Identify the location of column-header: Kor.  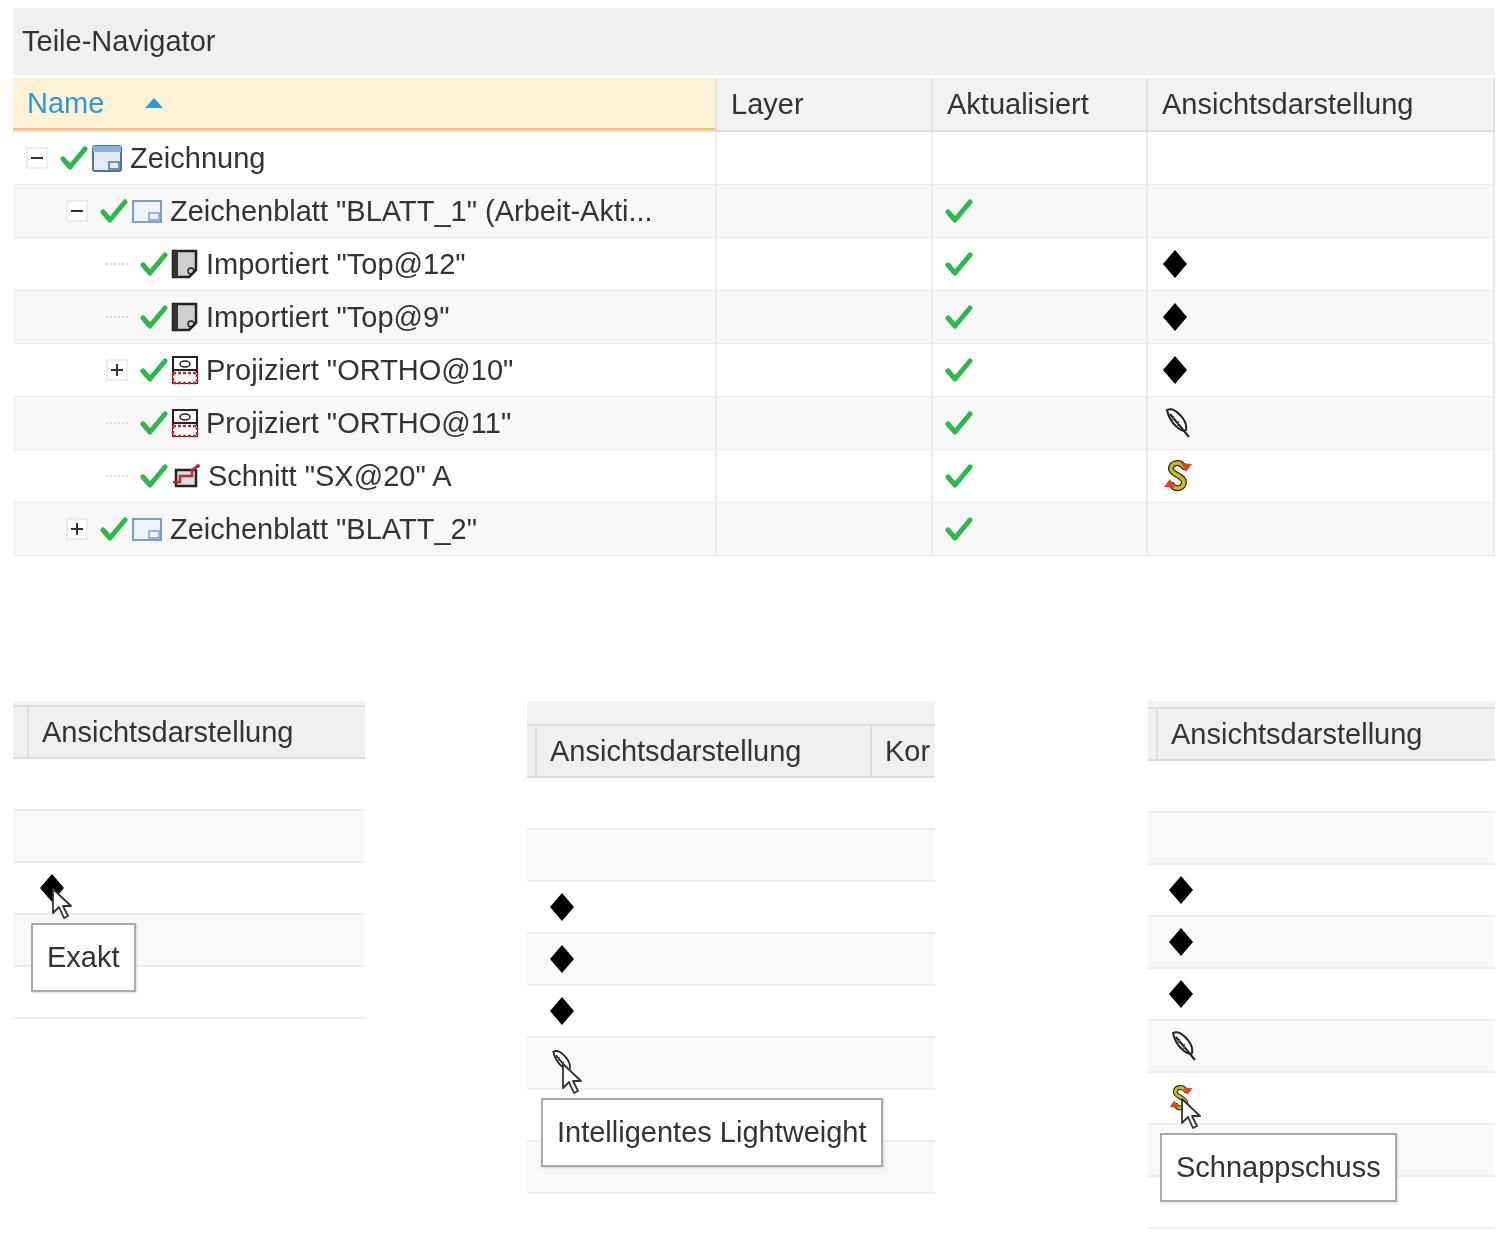
(900, 751).